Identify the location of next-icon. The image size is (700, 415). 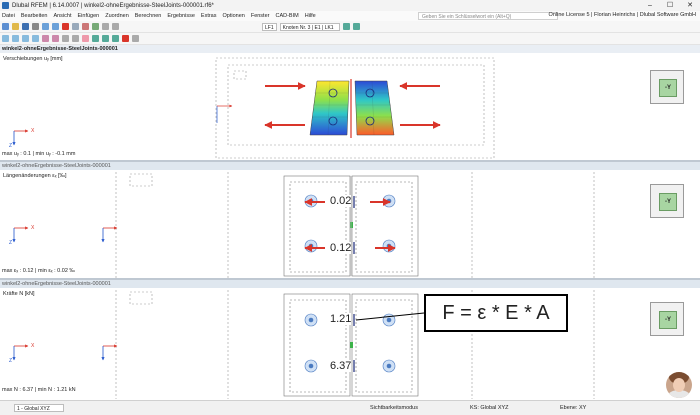
(356, 26).